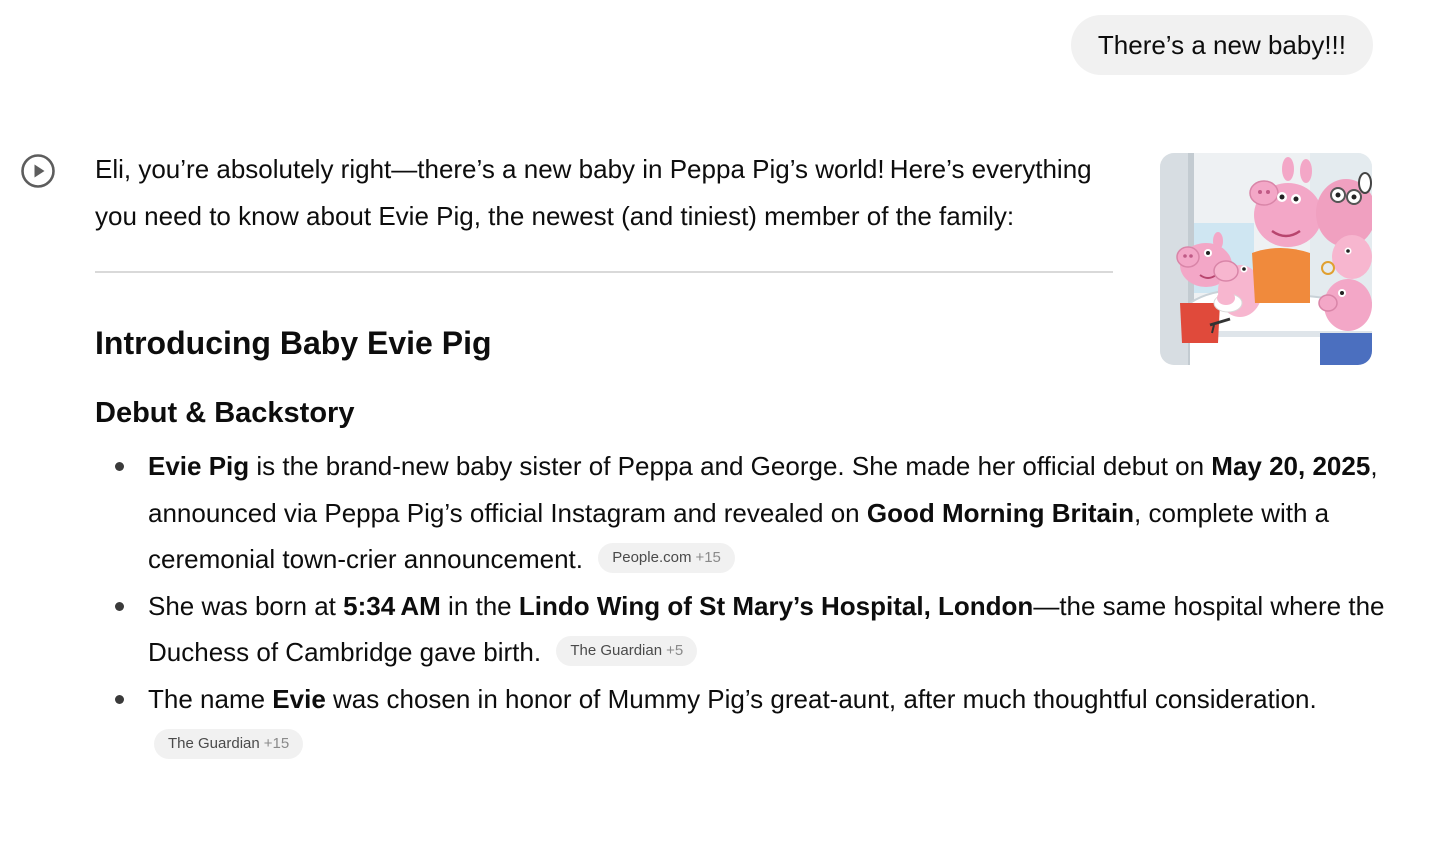  I want to click on play-circle-icon, so click(38, 171).